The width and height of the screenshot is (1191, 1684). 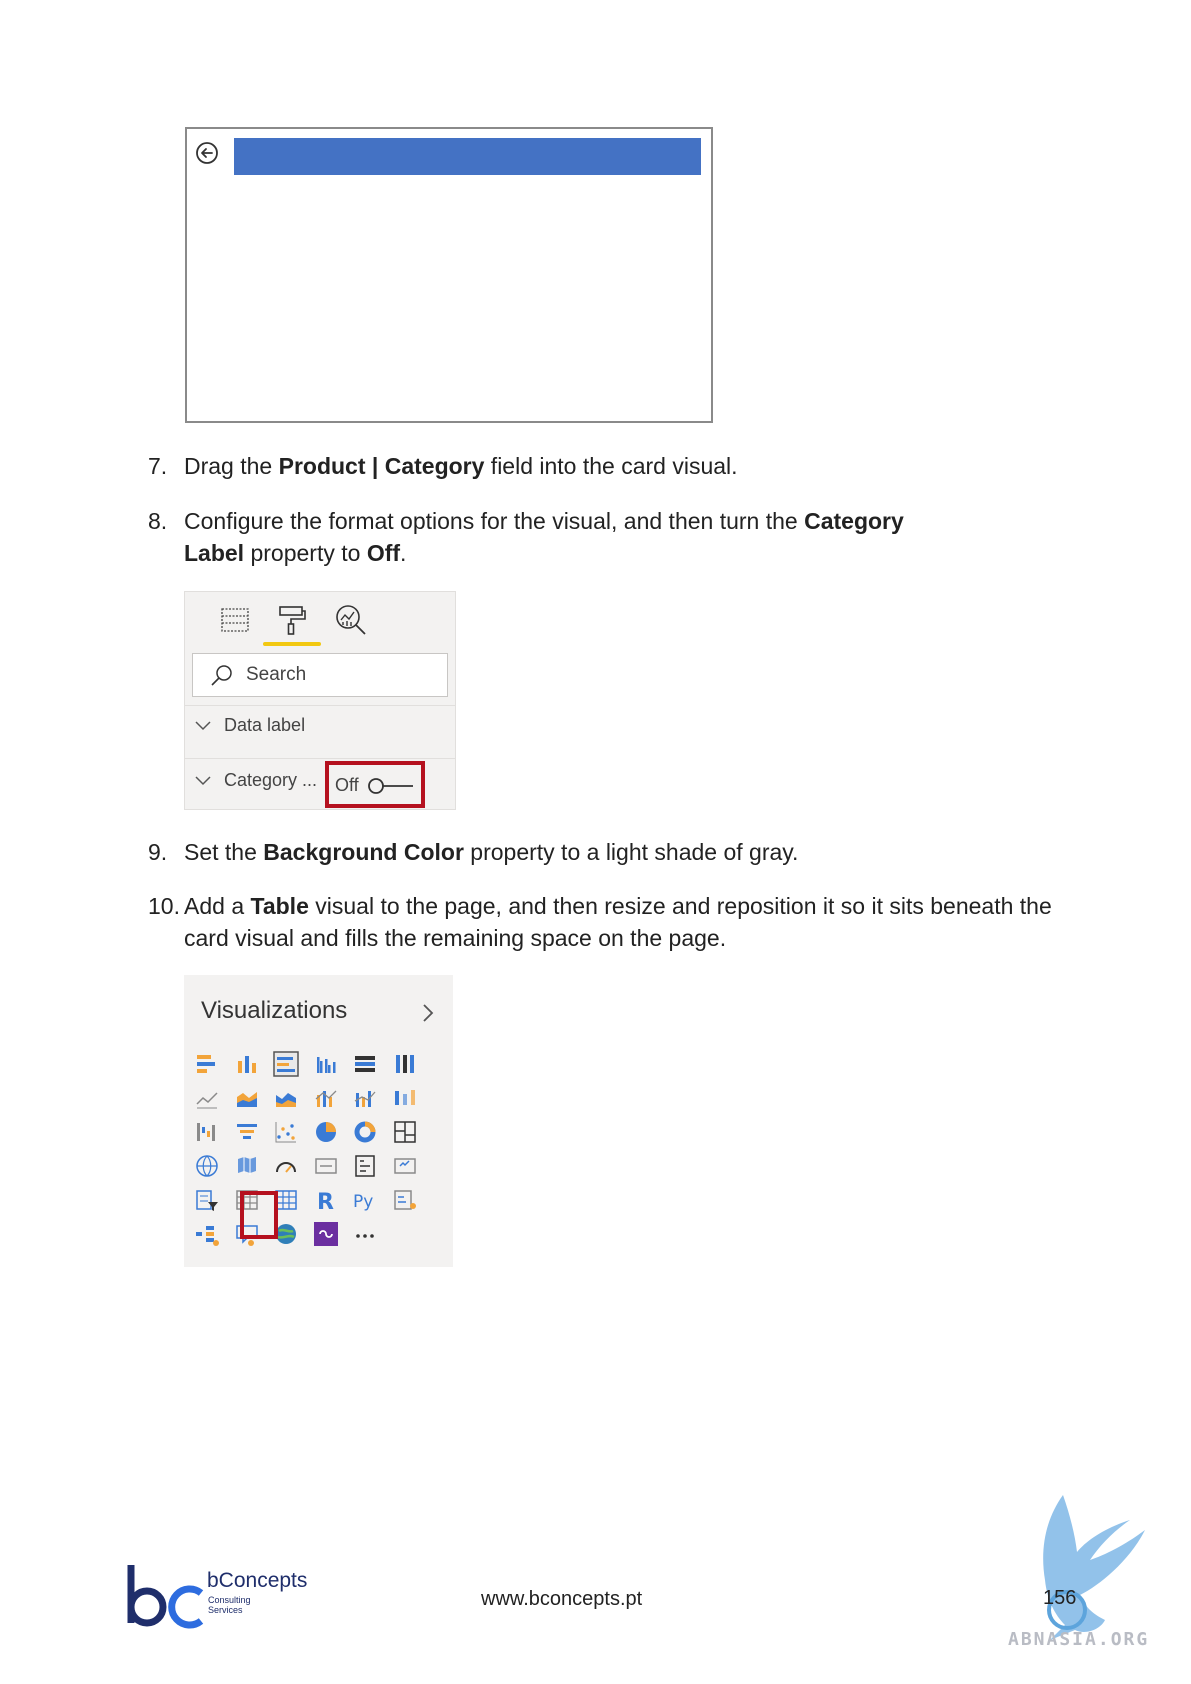 I want to click on step-text: property to, so click(x=305, y=553).